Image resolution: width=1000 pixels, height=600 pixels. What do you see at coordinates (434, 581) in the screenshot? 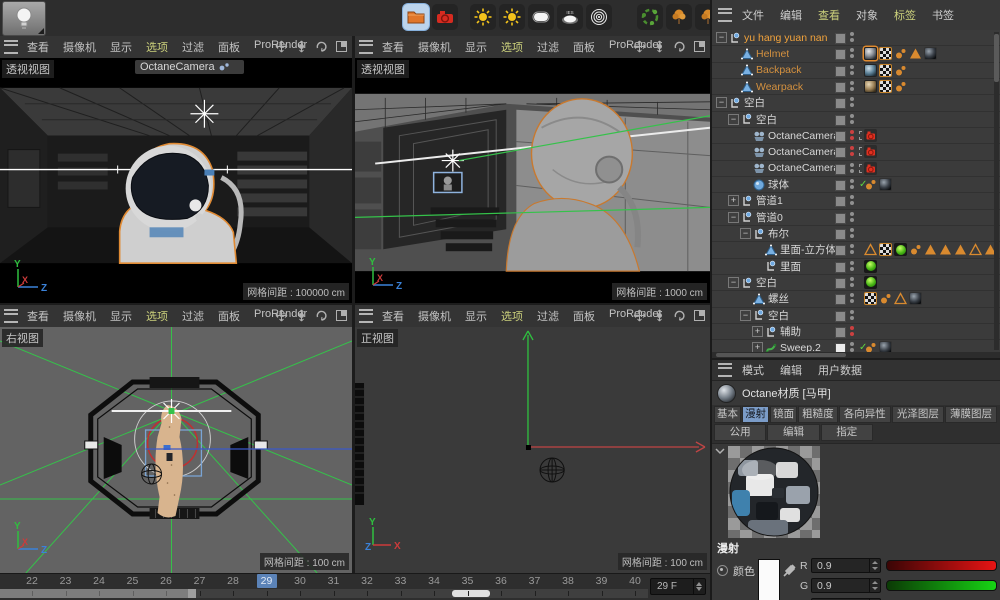
I see `frame-number: 34` at bounding box center [434, 581].